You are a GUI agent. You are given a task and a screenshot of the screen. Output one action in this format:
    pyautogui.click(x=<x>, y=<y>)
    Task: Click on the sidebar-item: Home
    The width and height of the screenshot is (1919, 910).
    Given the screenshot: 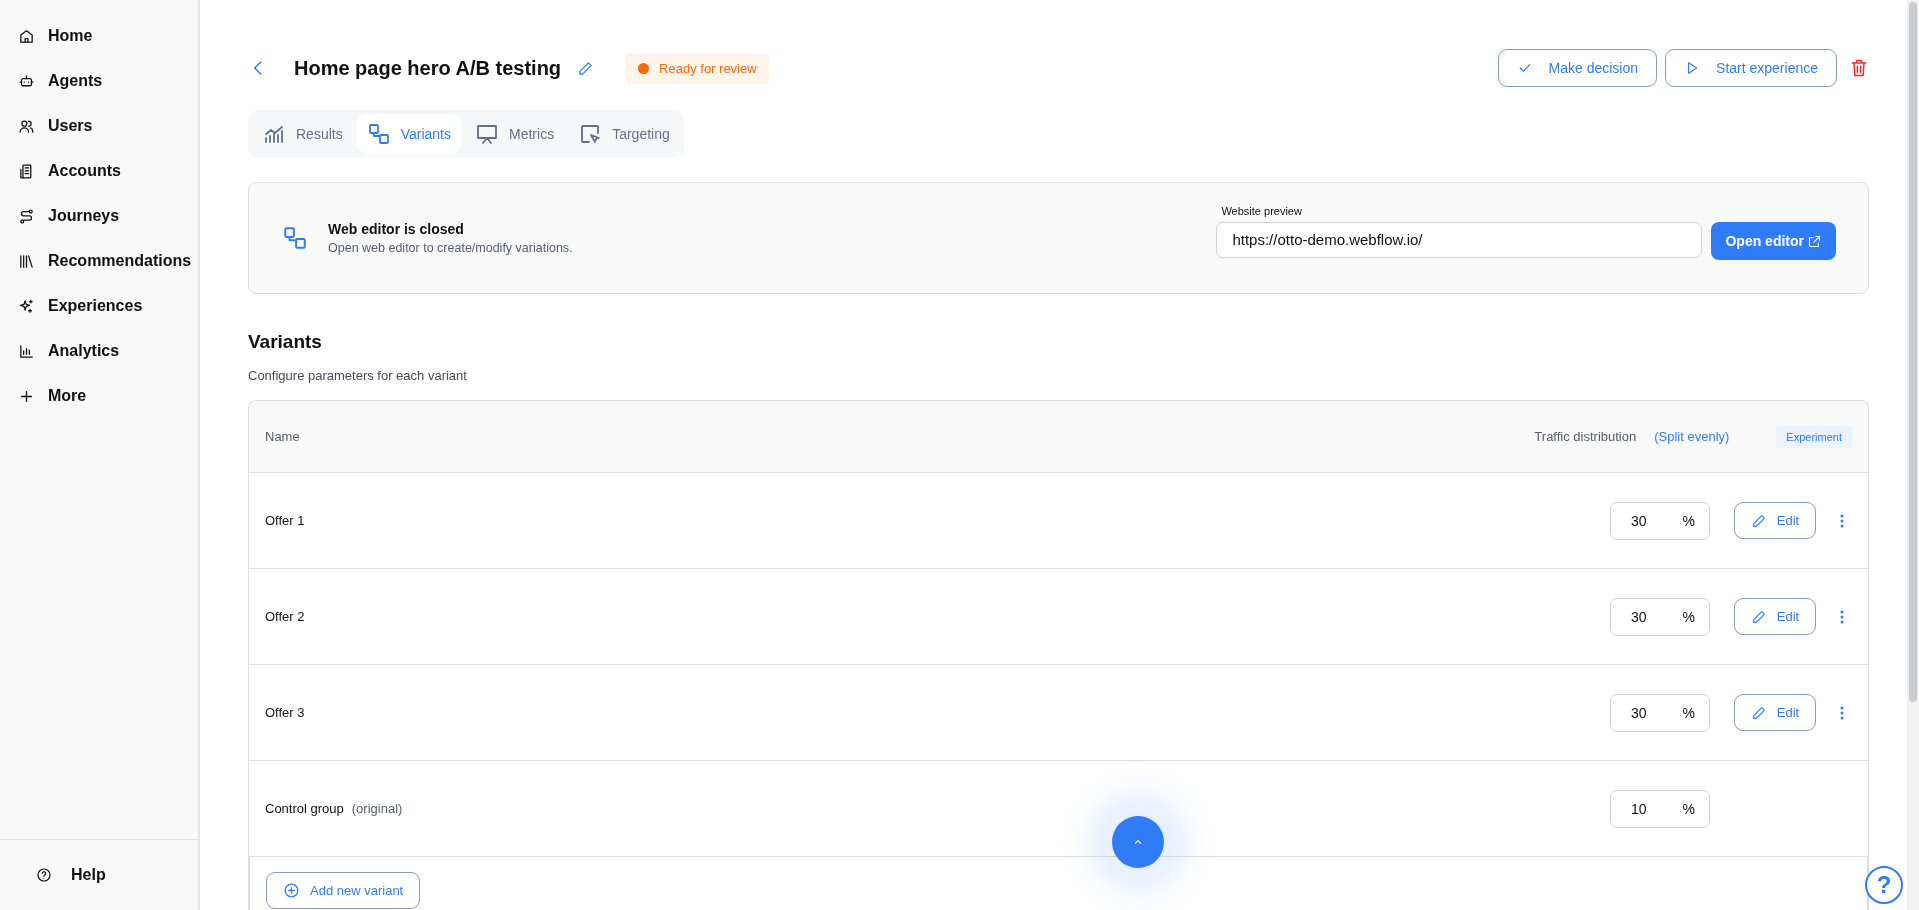 What is the action you would take?
    pyautogui.click(x=106, y=36)
    